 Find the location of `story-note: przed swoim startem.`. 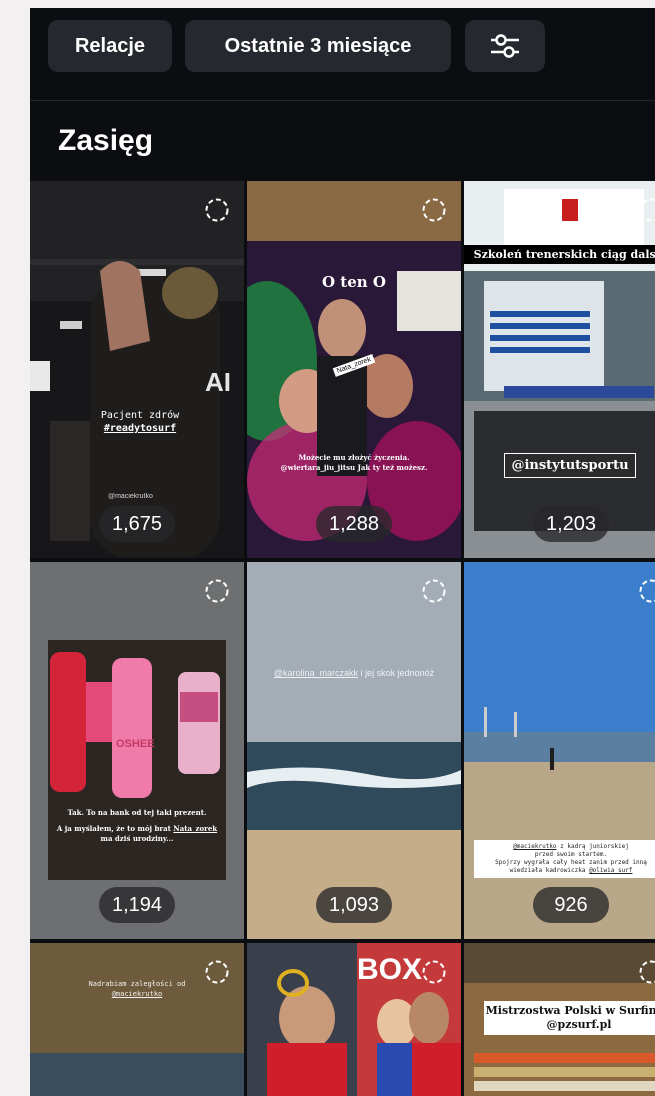

story-note: przed swoim startem. is located at coordinates (571, 854).